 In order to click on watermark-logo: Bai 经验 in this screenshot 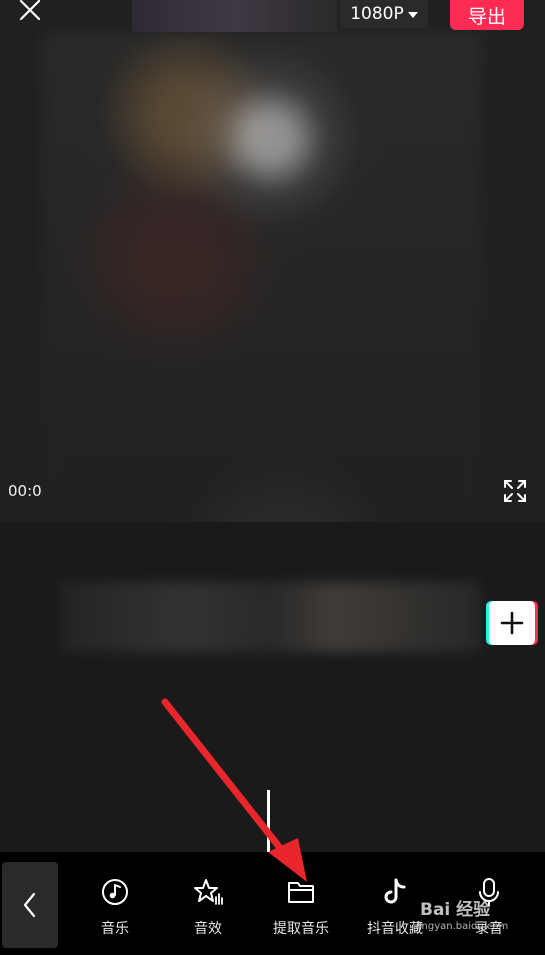, I will do `click(455, 910)`.